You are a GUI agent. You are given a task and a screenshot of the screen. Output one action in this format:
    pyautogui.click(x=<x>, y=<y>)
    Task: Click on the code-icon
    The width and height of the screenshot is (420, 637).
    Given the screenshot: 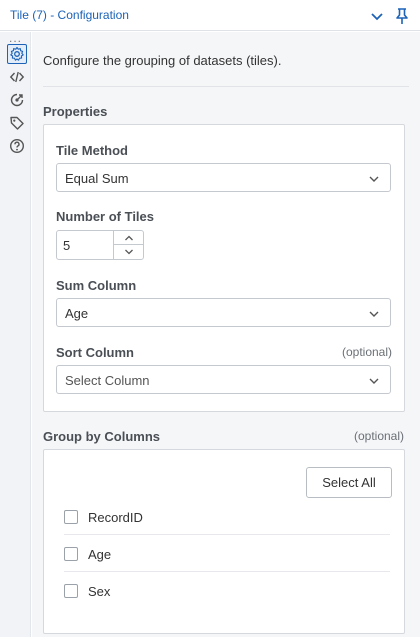 What is the action you would take?
    pyautogui.click(x=17, y=77)
    